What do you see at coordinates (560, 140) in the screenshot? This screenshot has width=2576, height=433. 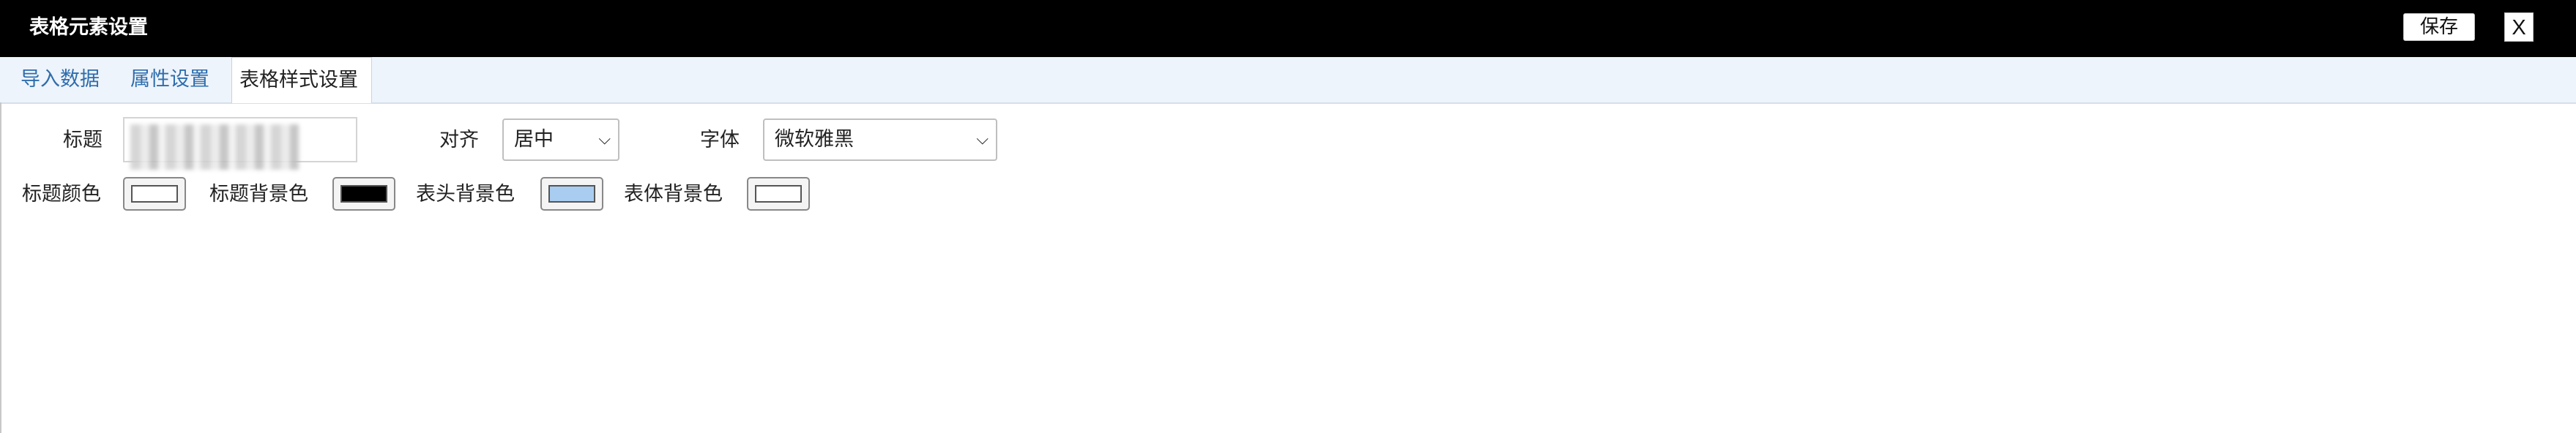 I see `align-select: 居中 ⌵` at bounding box center [560, 140].